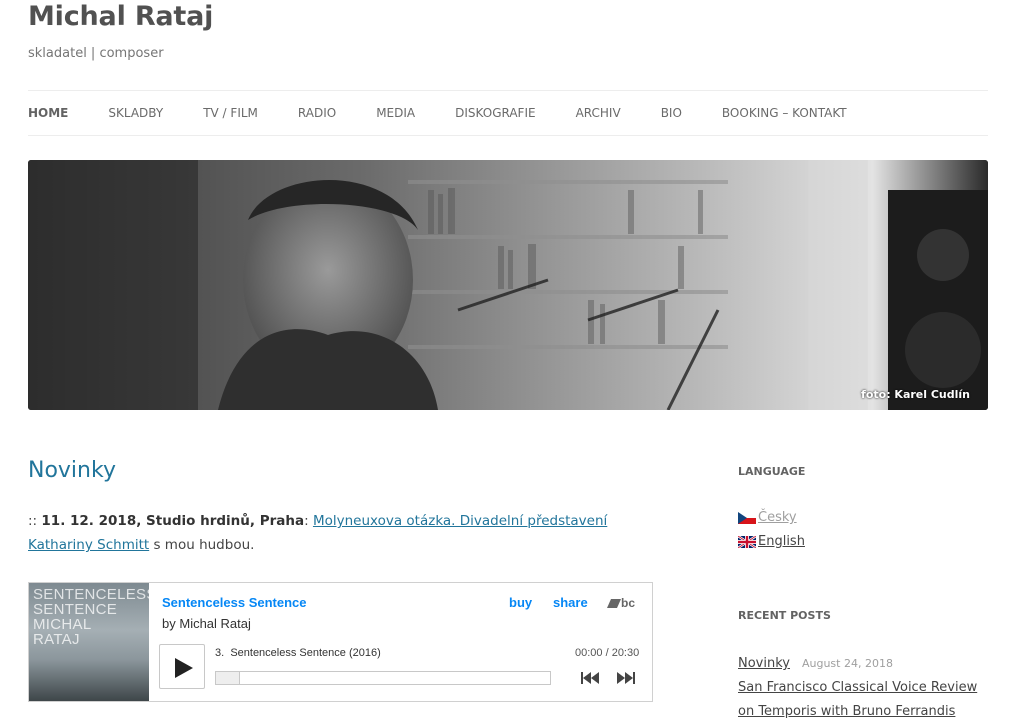 This screenshot has width=1016, height=724. I want to click on bandcamp-logo: bc, so click(621, 603).